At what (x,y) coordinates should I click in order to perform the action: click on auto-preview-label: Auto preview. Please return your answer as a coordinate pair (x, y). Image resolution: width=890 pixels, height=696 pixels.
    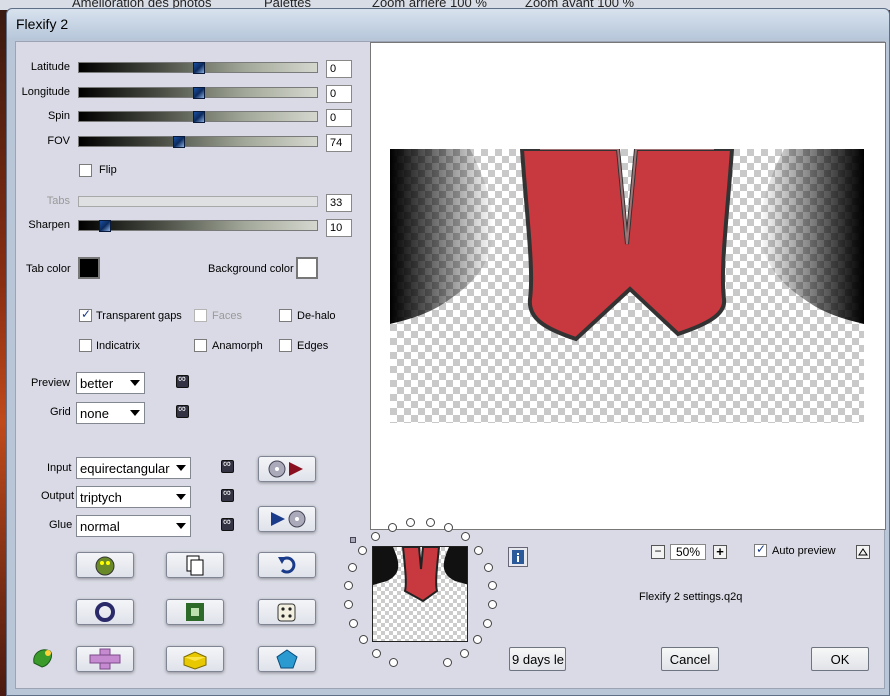
    Looking at the image, I should click on (804, 551).